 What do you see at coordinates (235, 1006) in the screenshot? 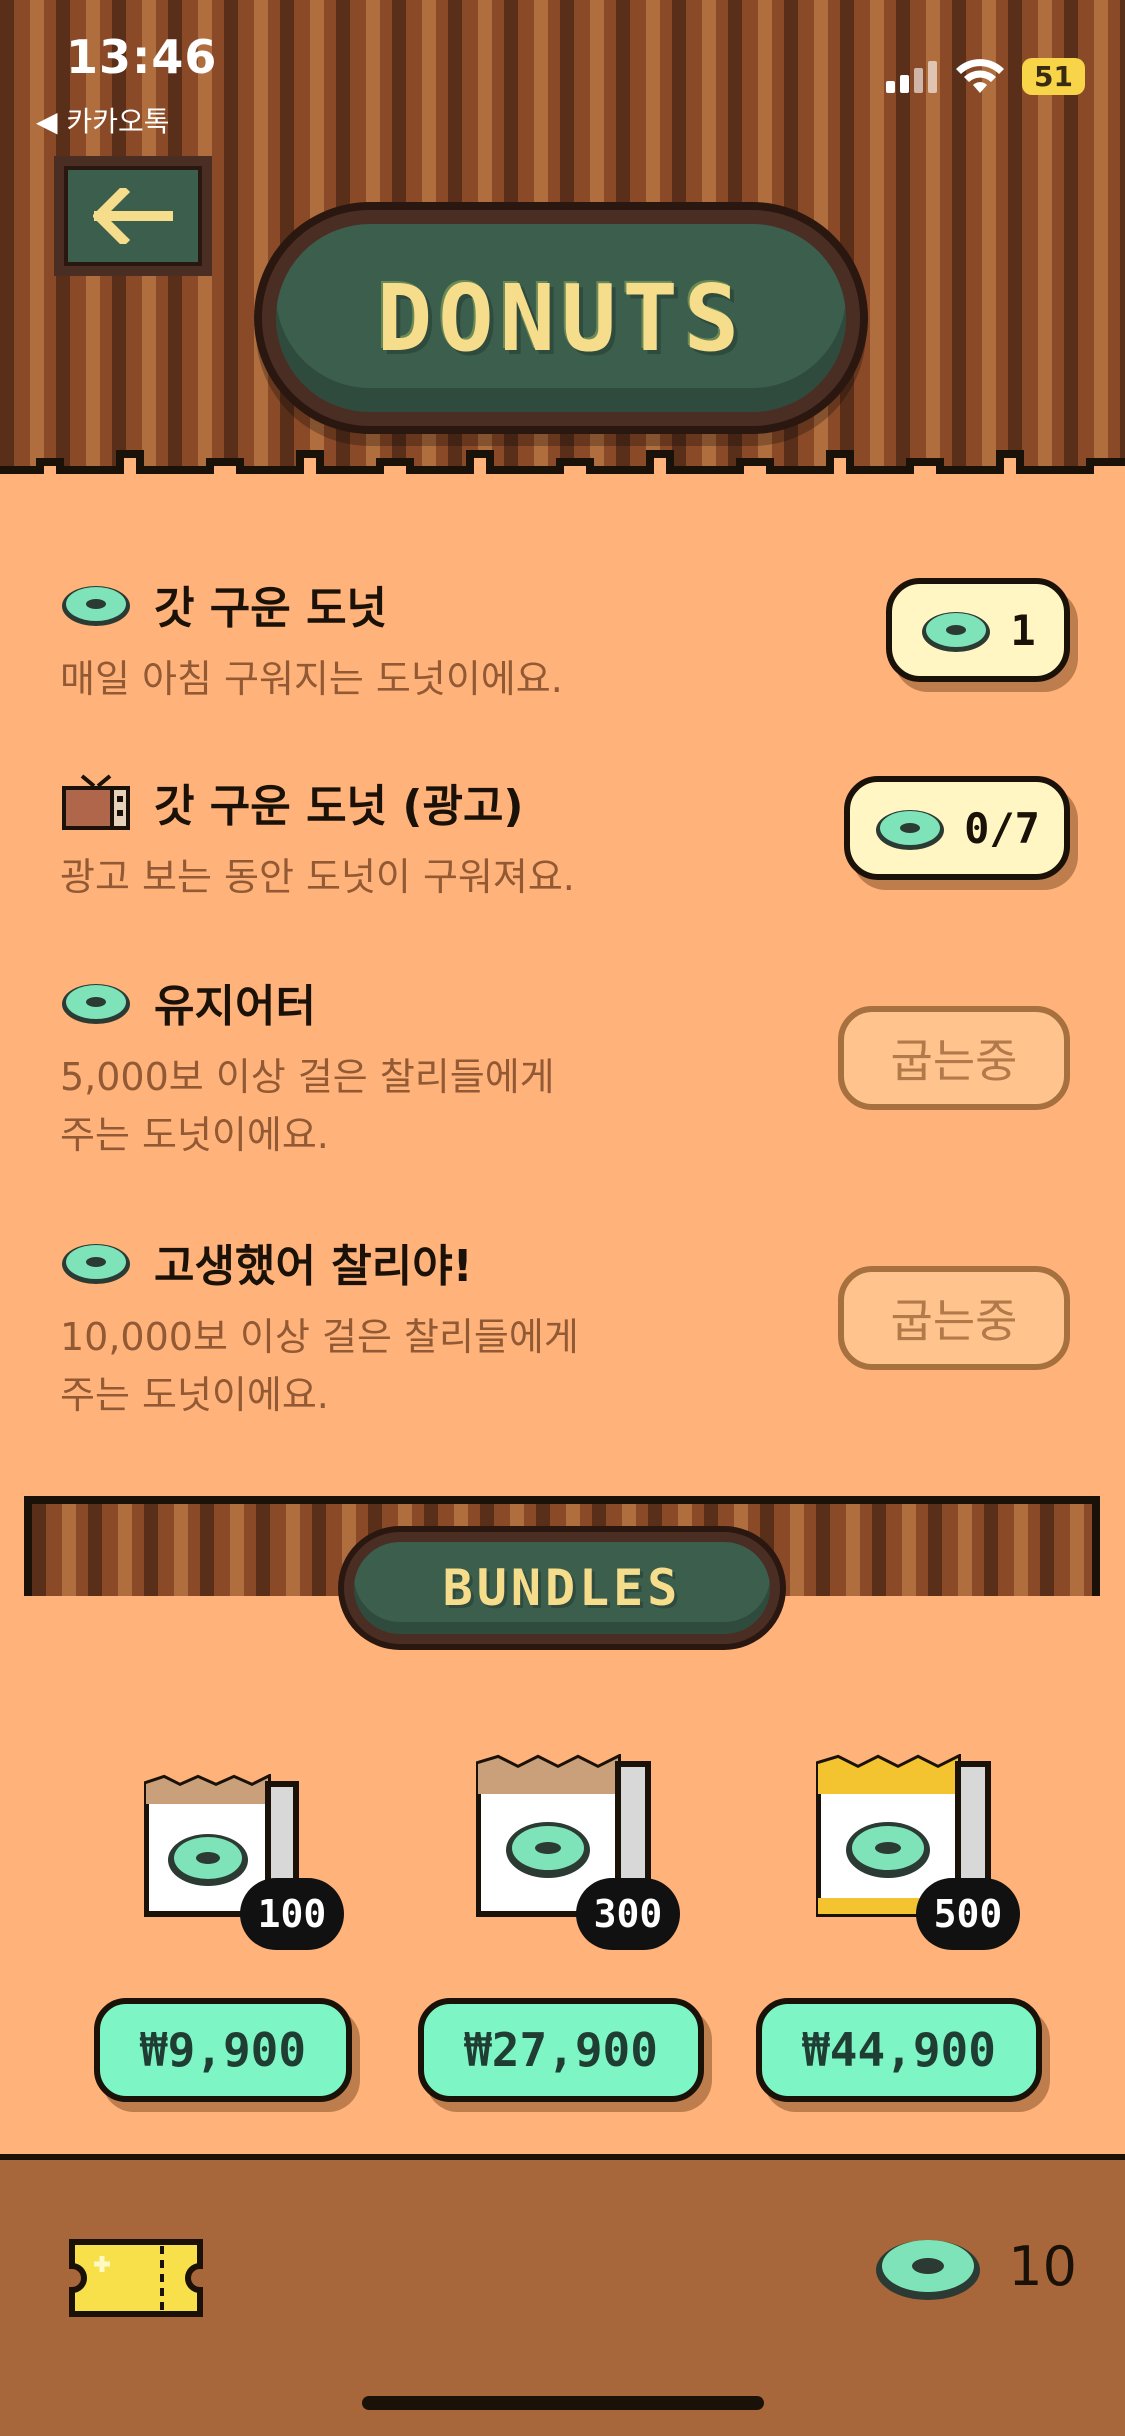
I see `reward-title: 유지어터` at bounding box center [235, 1006].